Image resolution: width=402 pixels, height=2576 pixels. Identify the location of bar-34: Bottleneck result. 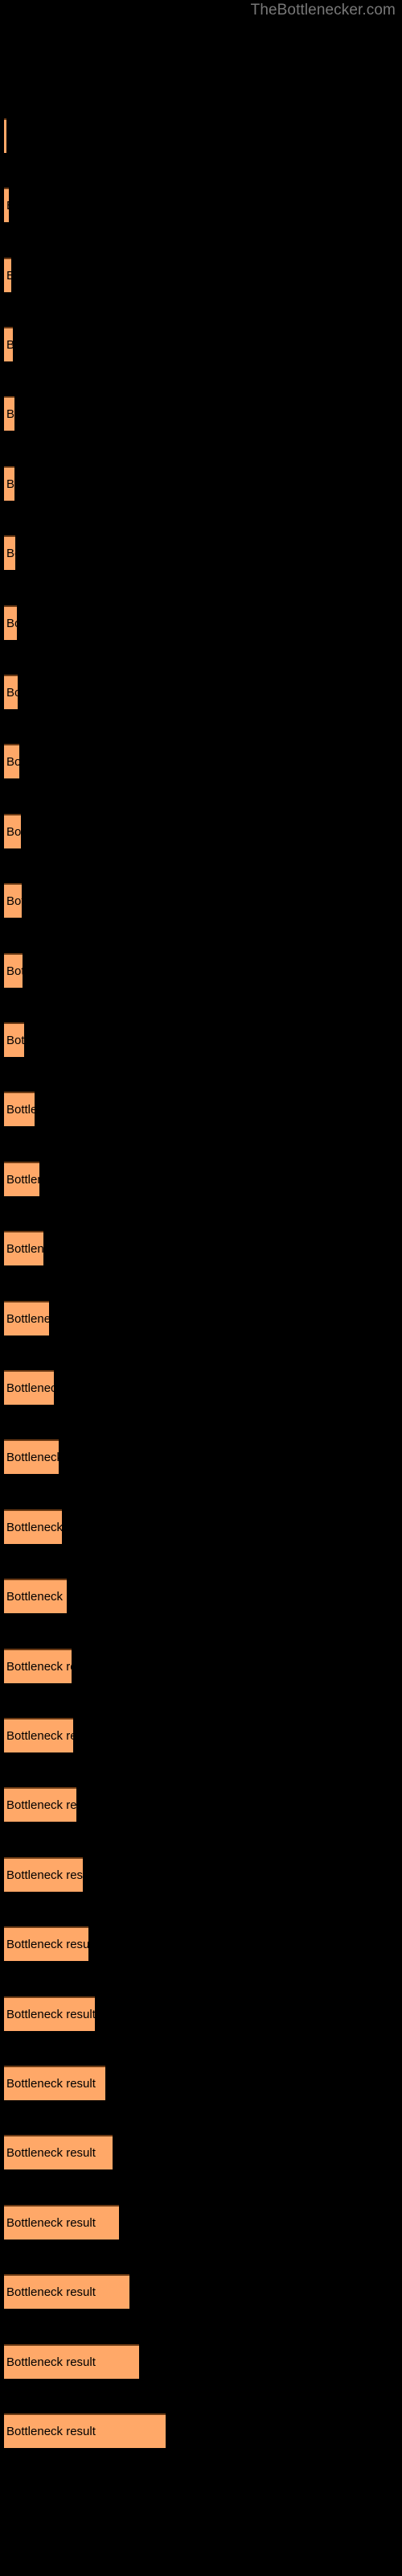
(85, 2430).